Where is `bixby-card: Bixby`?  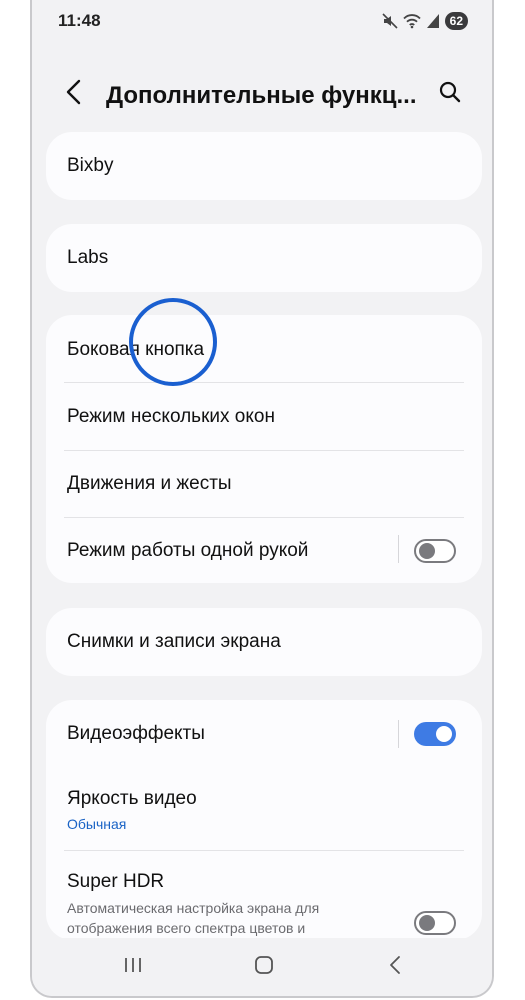
bixby-card: Bixby is located at coordinates (264, 166).